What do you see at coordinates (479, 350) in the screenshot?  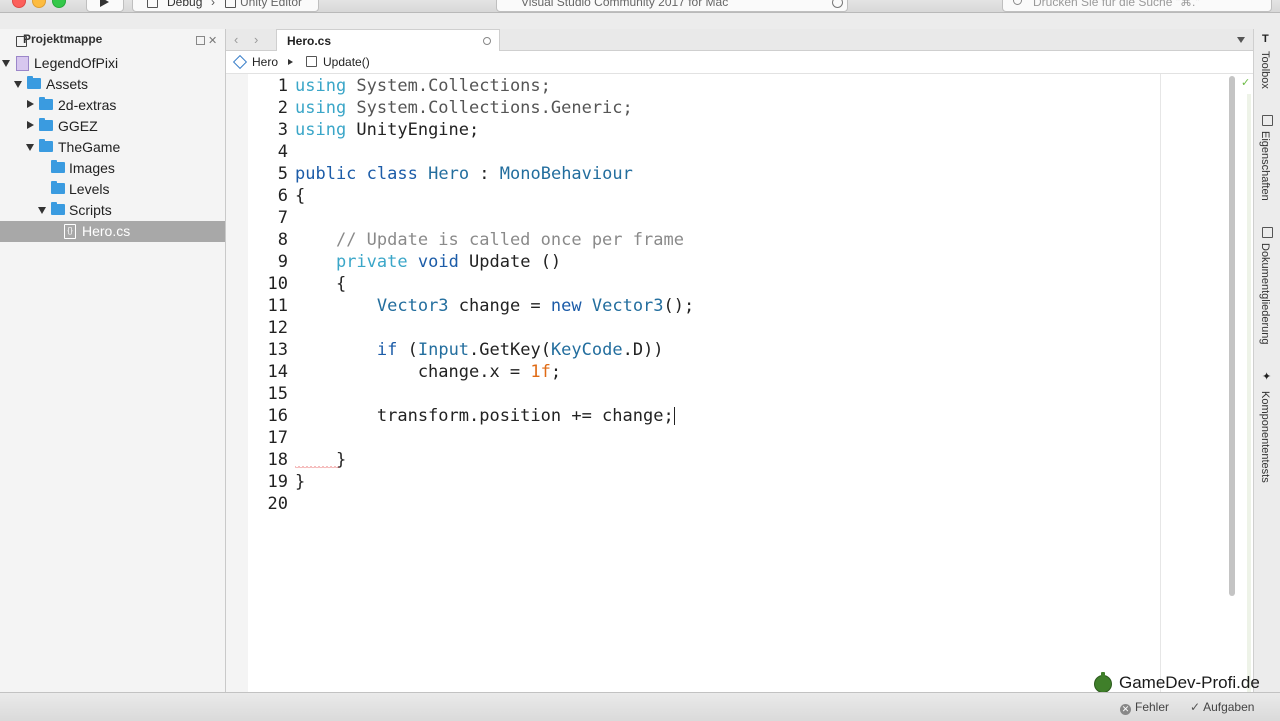 I see `code-text: if (Input.GetKey(KeyCode.D))` at bounding box center [479, 350].